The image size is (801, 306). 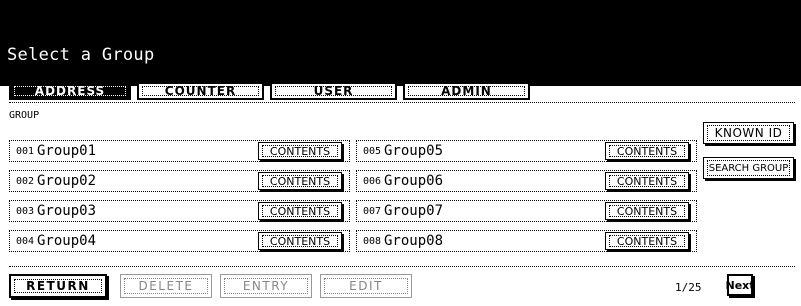 What do you see at coordinates (200, 91) in the screenshot?
I see `tab-counter: COUNTER` at bounding box center [200, 91].